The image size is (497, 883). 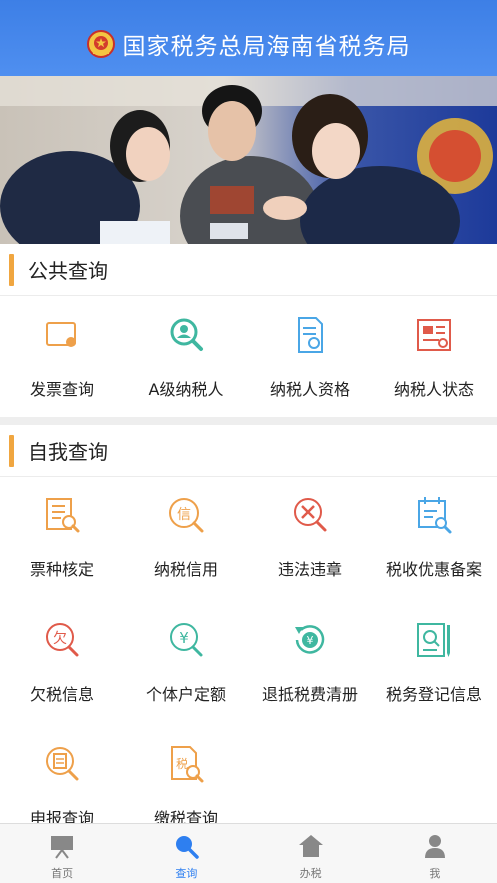 I want to click on svg-text: 信, so click(x=184, y=515).